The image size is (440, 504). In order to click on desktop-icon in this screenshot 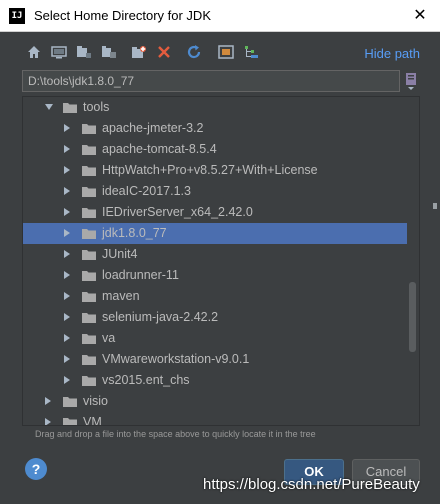, I will do `click(59, 52)`.